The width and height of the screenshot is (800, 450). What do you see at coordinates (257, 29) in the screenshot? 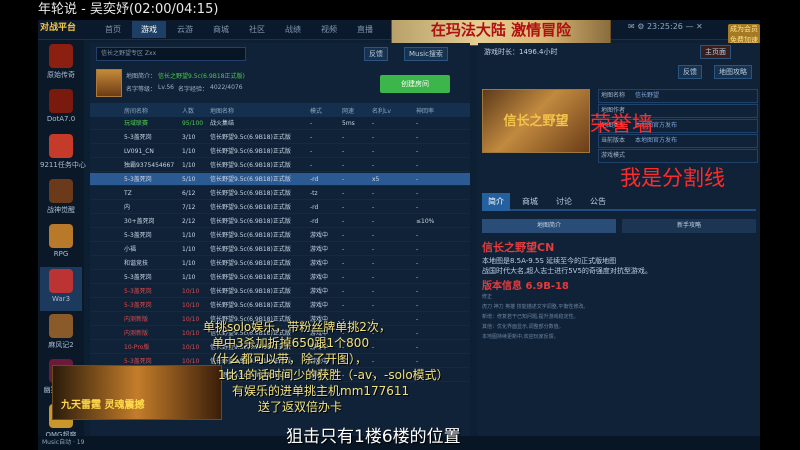
I see `nav-tab-4: 社区` at bounding box center [257, 29].